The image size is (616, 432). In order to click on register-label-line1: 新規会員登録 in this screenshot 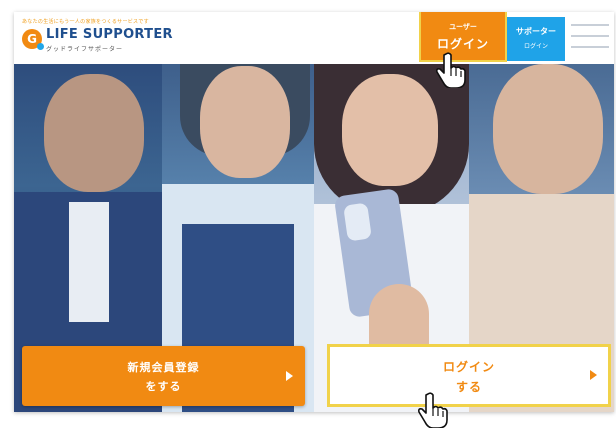, I will do `click(163, 367)`.